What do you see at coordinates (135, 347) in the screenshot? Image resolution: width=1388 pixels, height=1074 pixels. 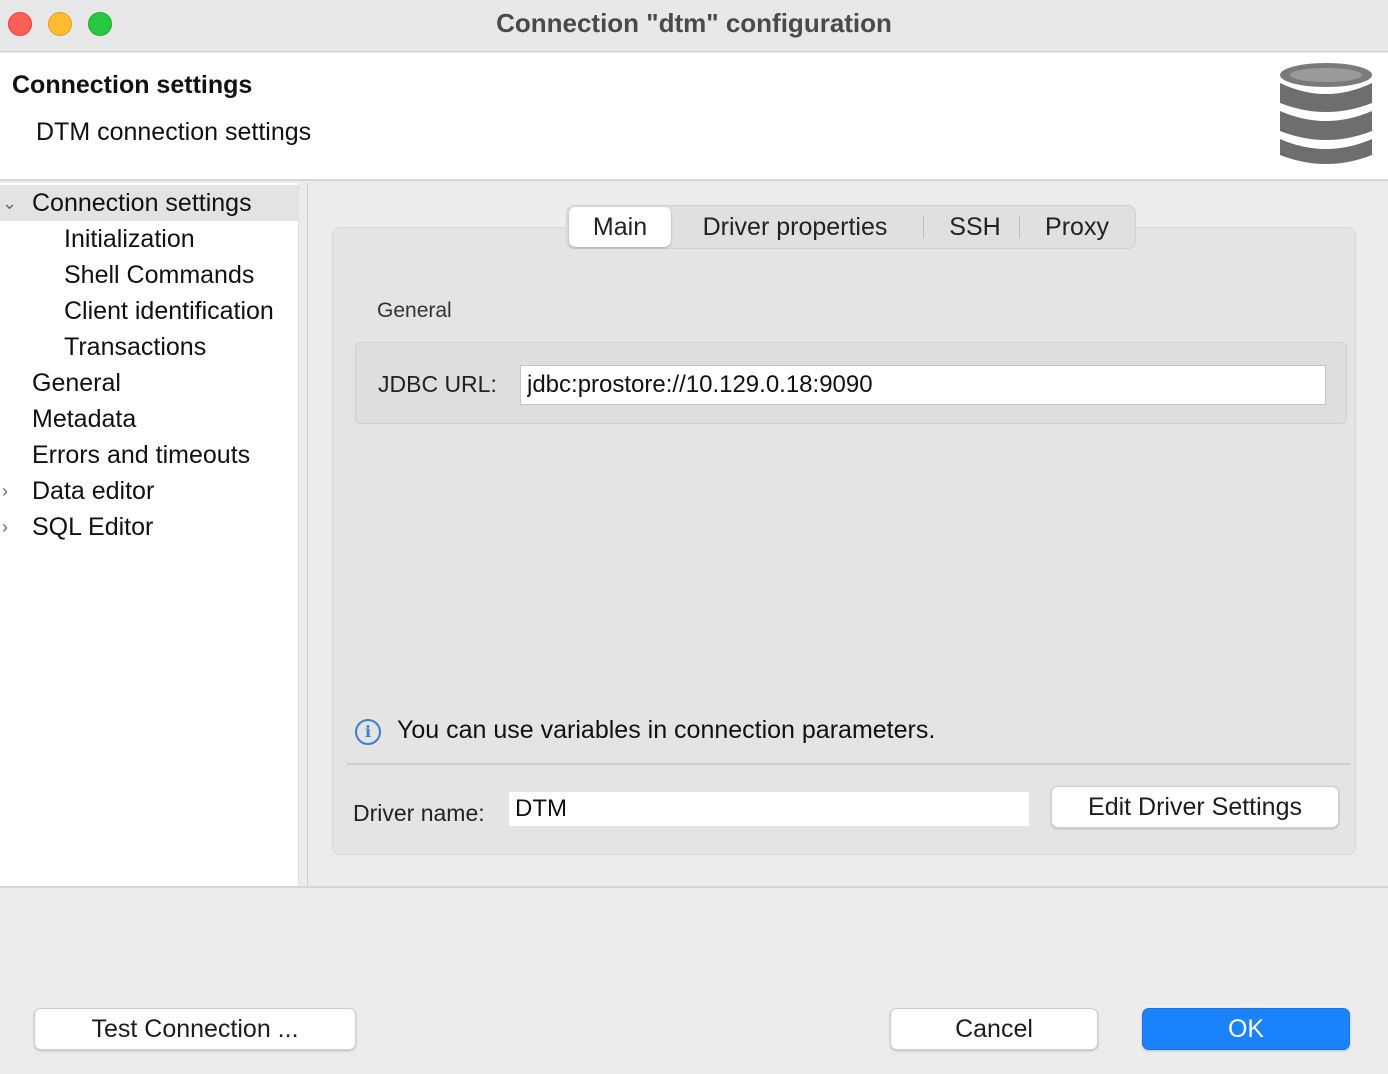 I see `tree-item-label: Transactions` at bounding box center [135, 347].